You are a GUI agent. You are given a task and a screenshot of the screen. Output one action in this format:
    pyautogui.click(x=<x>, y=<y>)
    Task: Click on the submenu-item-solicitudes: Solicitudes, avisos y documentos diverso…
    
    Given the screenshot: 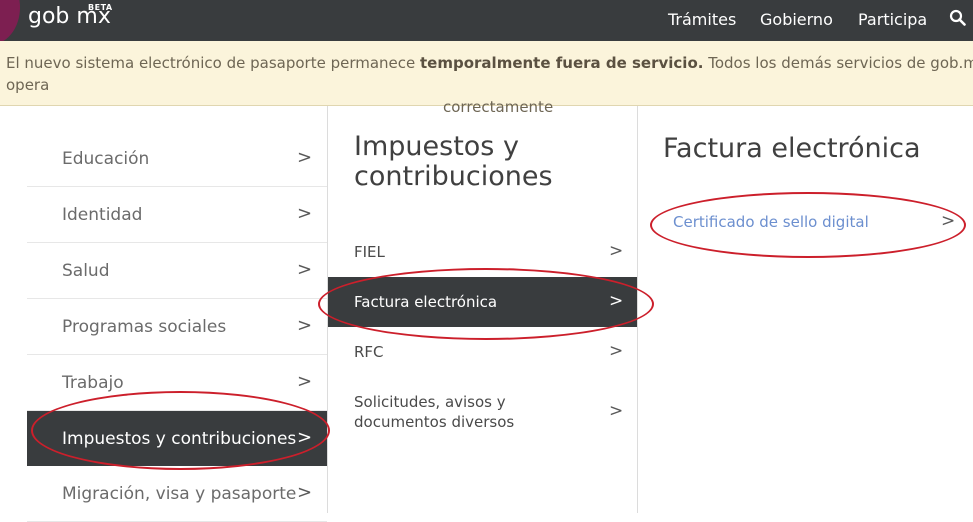 What is the action you would take?
    pyautogui.click(x=482, y=413)
    